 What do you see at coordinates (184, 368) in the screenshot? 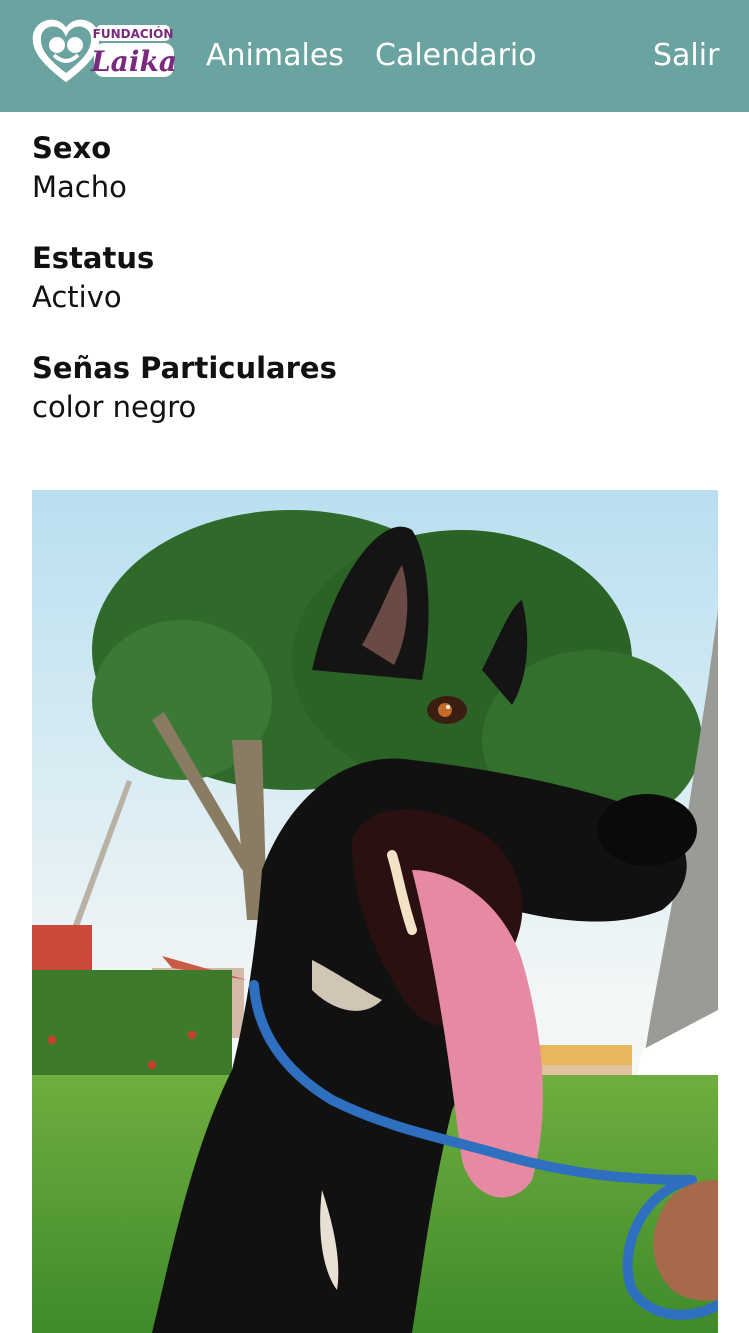
I see `senas-particulares-label: Señas Particulares` at bounding box center [184, 368].